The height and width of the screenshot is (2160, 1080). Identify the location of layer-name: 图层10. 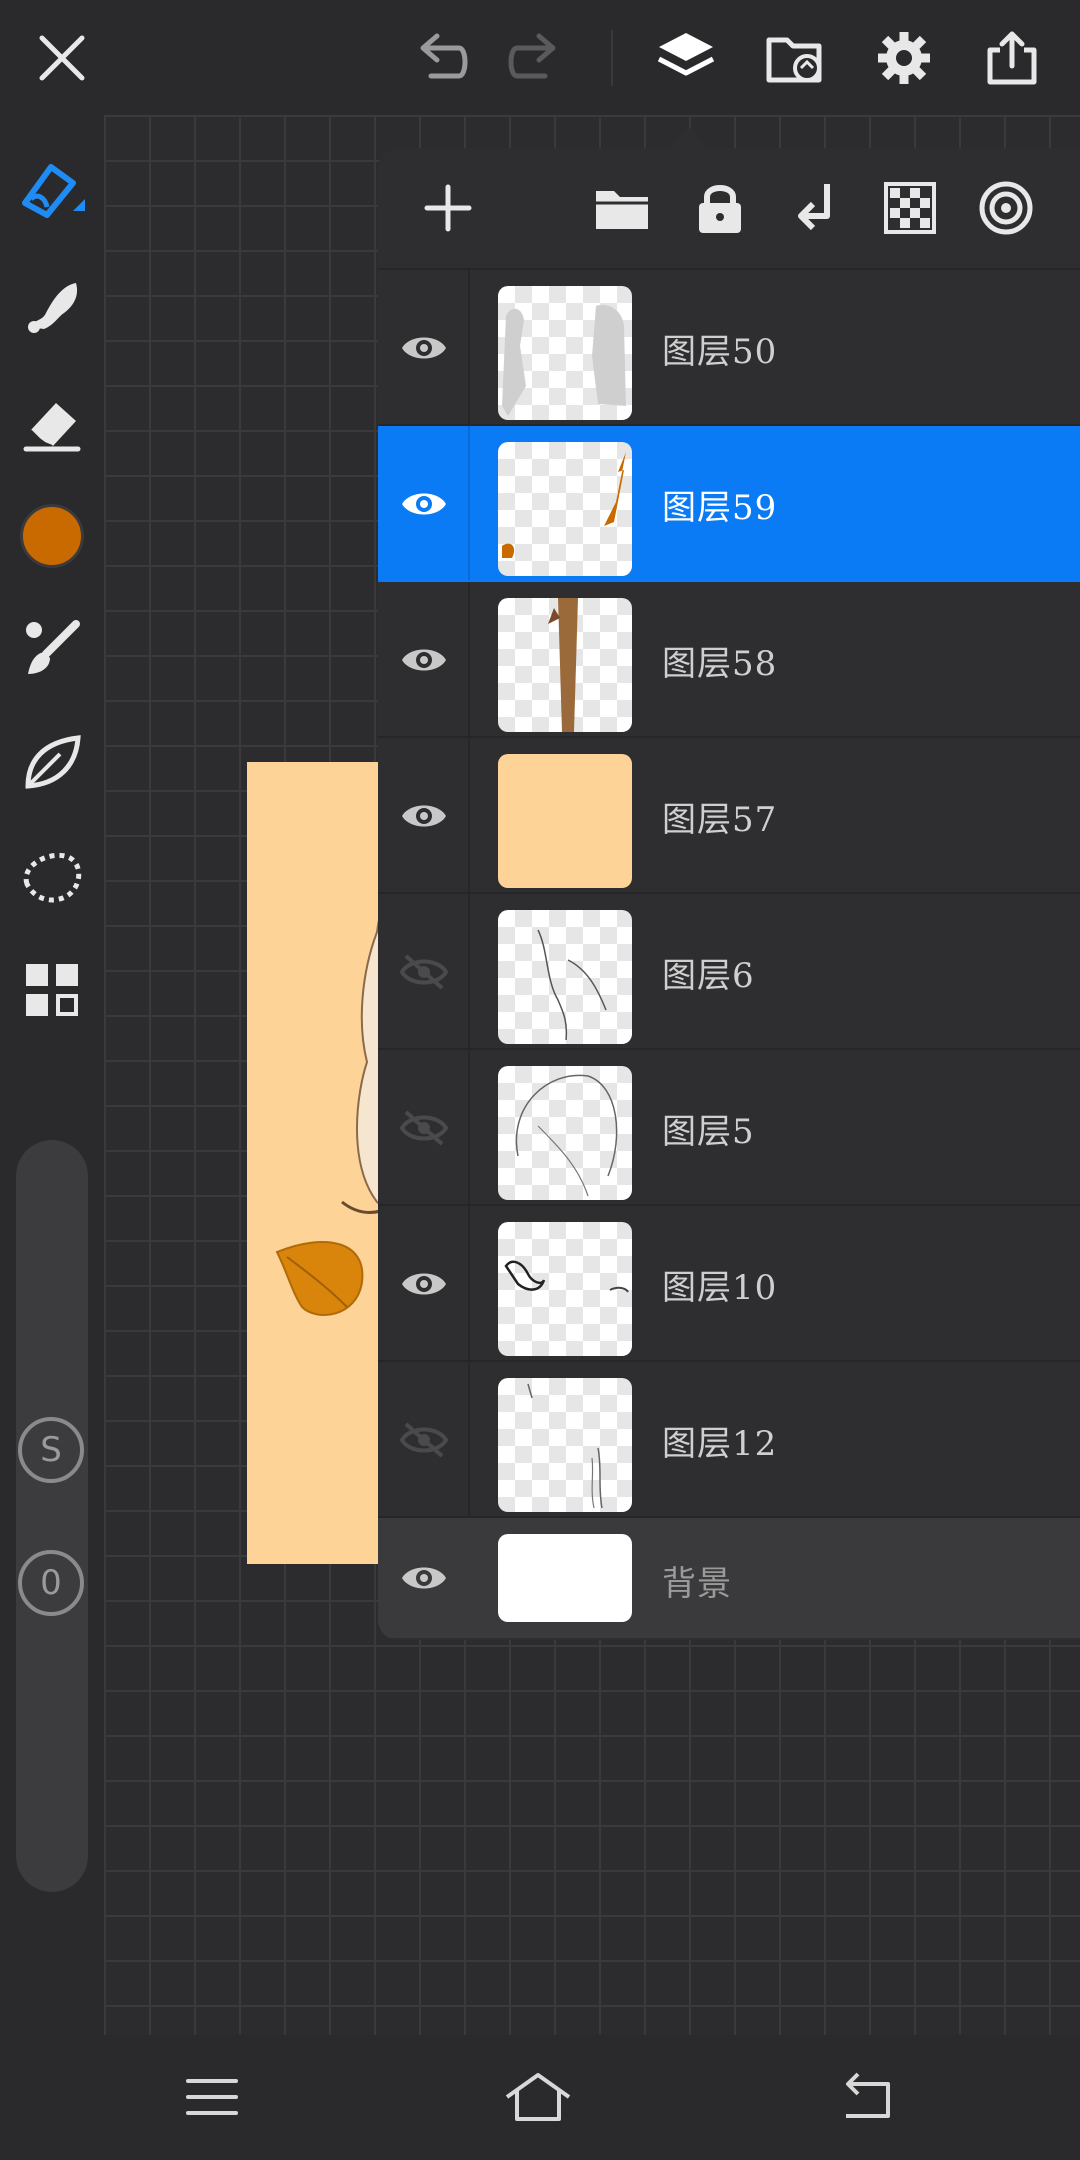
(720, 1288).